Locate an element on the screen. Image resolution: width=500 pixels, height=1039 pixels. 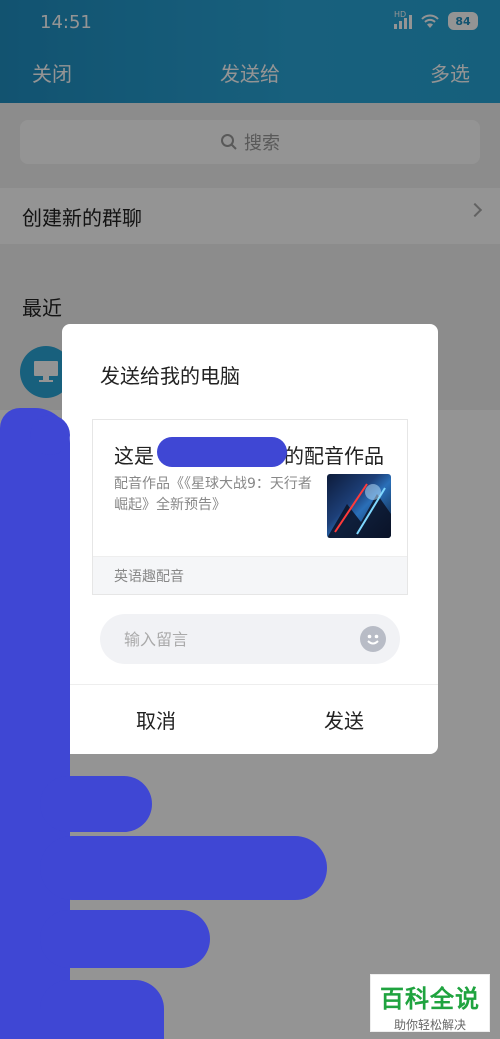
card-description: 配音作品《《星球大战9：天行者崛起》全新预告》 is located at coordinates (213, 494).